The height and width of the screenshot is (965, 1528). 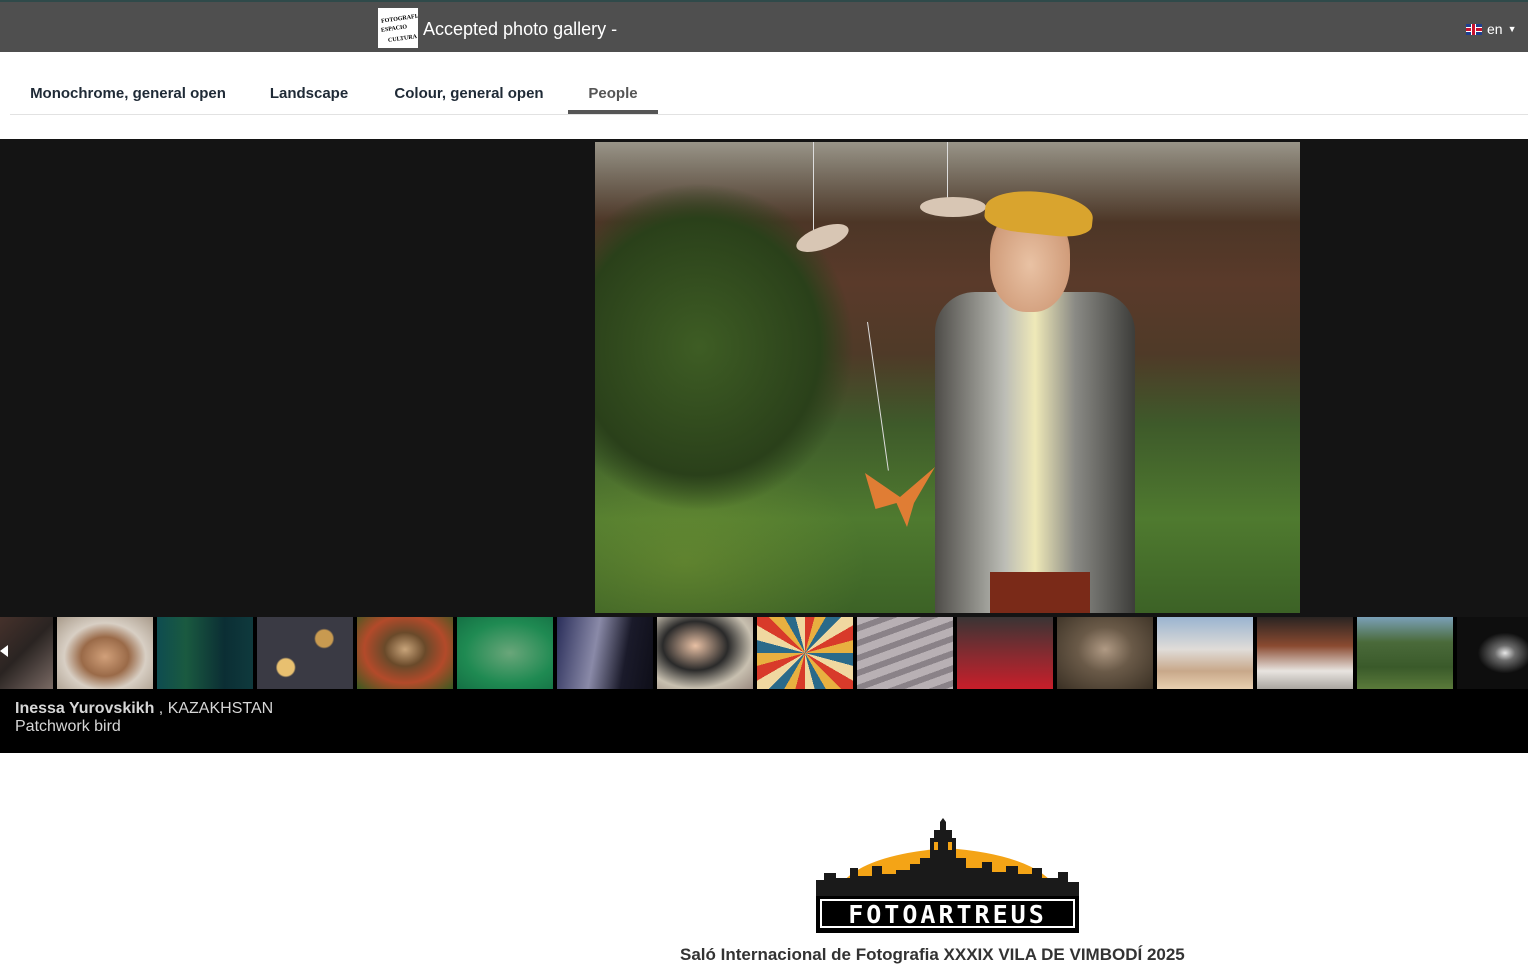 I want to click on thumbnail-strip, so click(x=764, y=653).